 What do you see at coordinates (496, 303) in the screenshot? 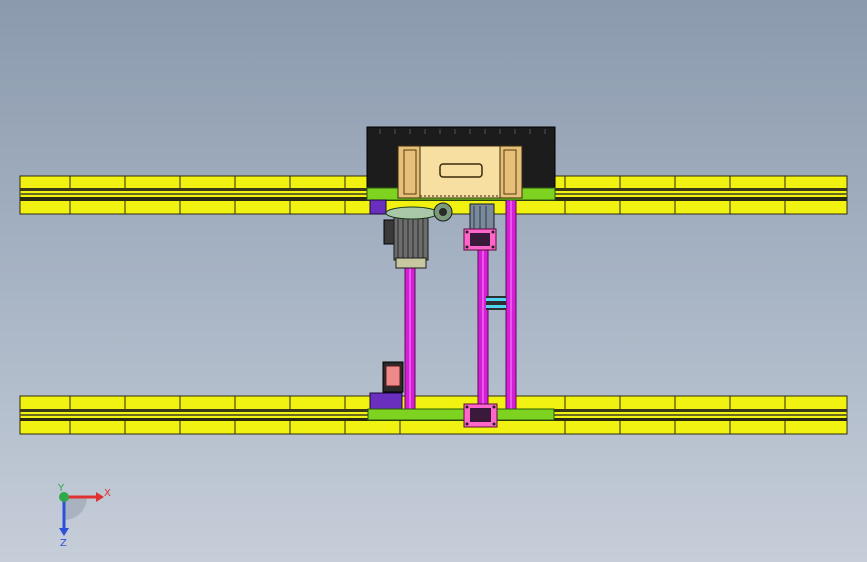
I see `shaft-spacer` at bounding box center [496, 303].